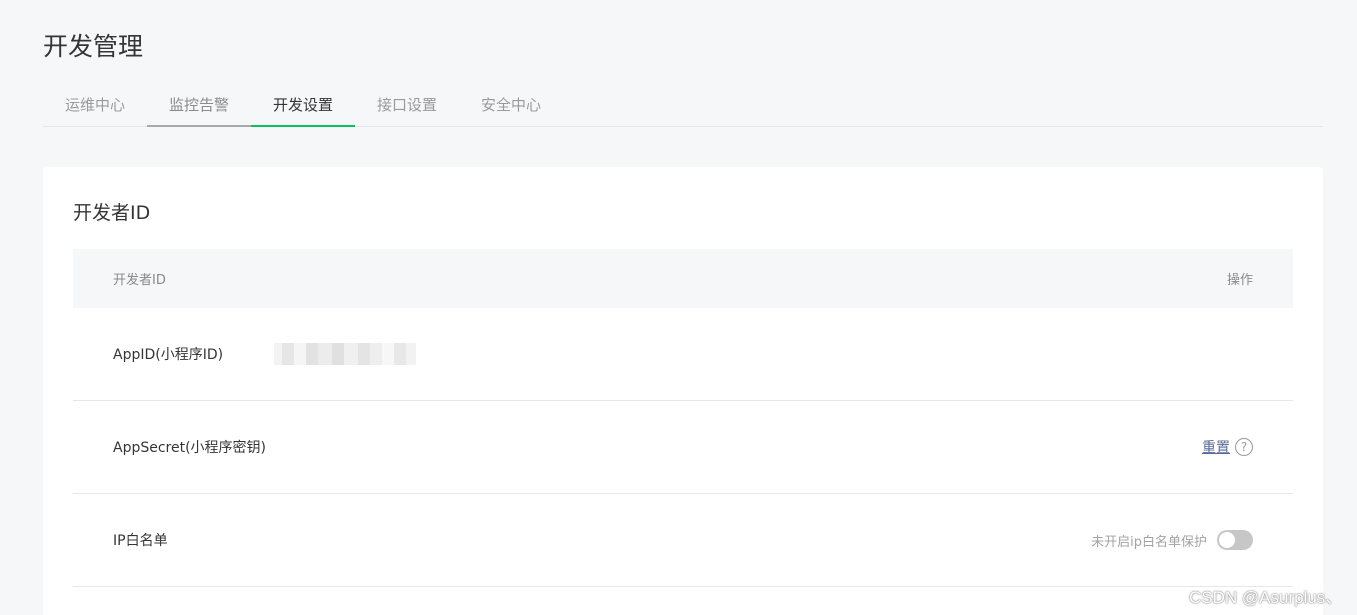 This screenshot has height=615, width=1357. Describe the element at coordinates (95, 107) in the screenshot. I see `tab-ops-center: 运维中心` at that location.